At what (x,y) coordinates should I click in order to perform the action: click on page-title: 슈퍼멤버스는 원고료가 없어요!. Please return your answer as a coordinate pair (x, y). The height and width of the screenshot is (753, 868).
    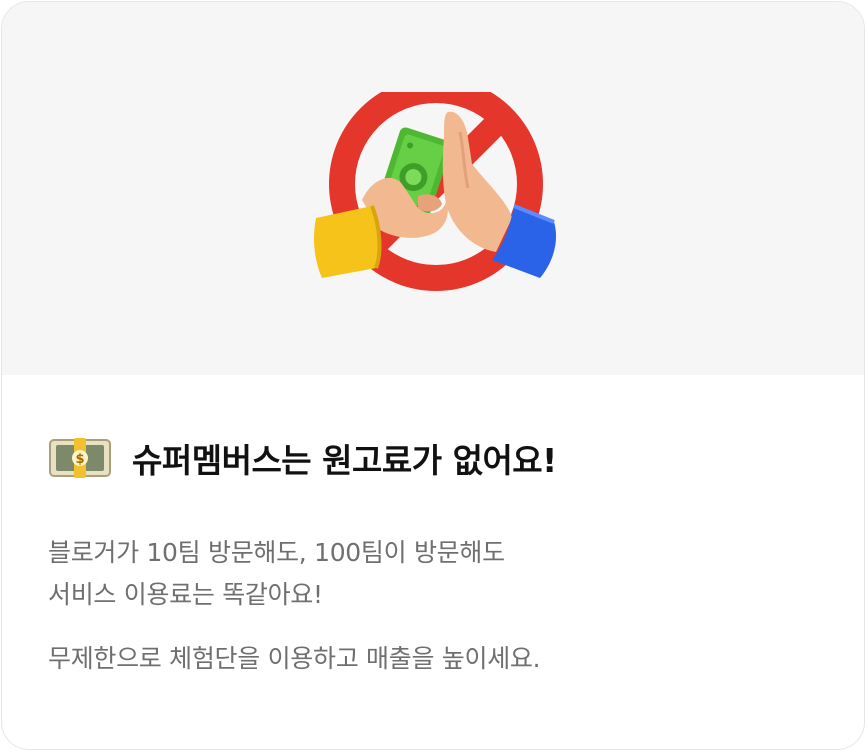
    Looking at the image, I should click on (344, 460).